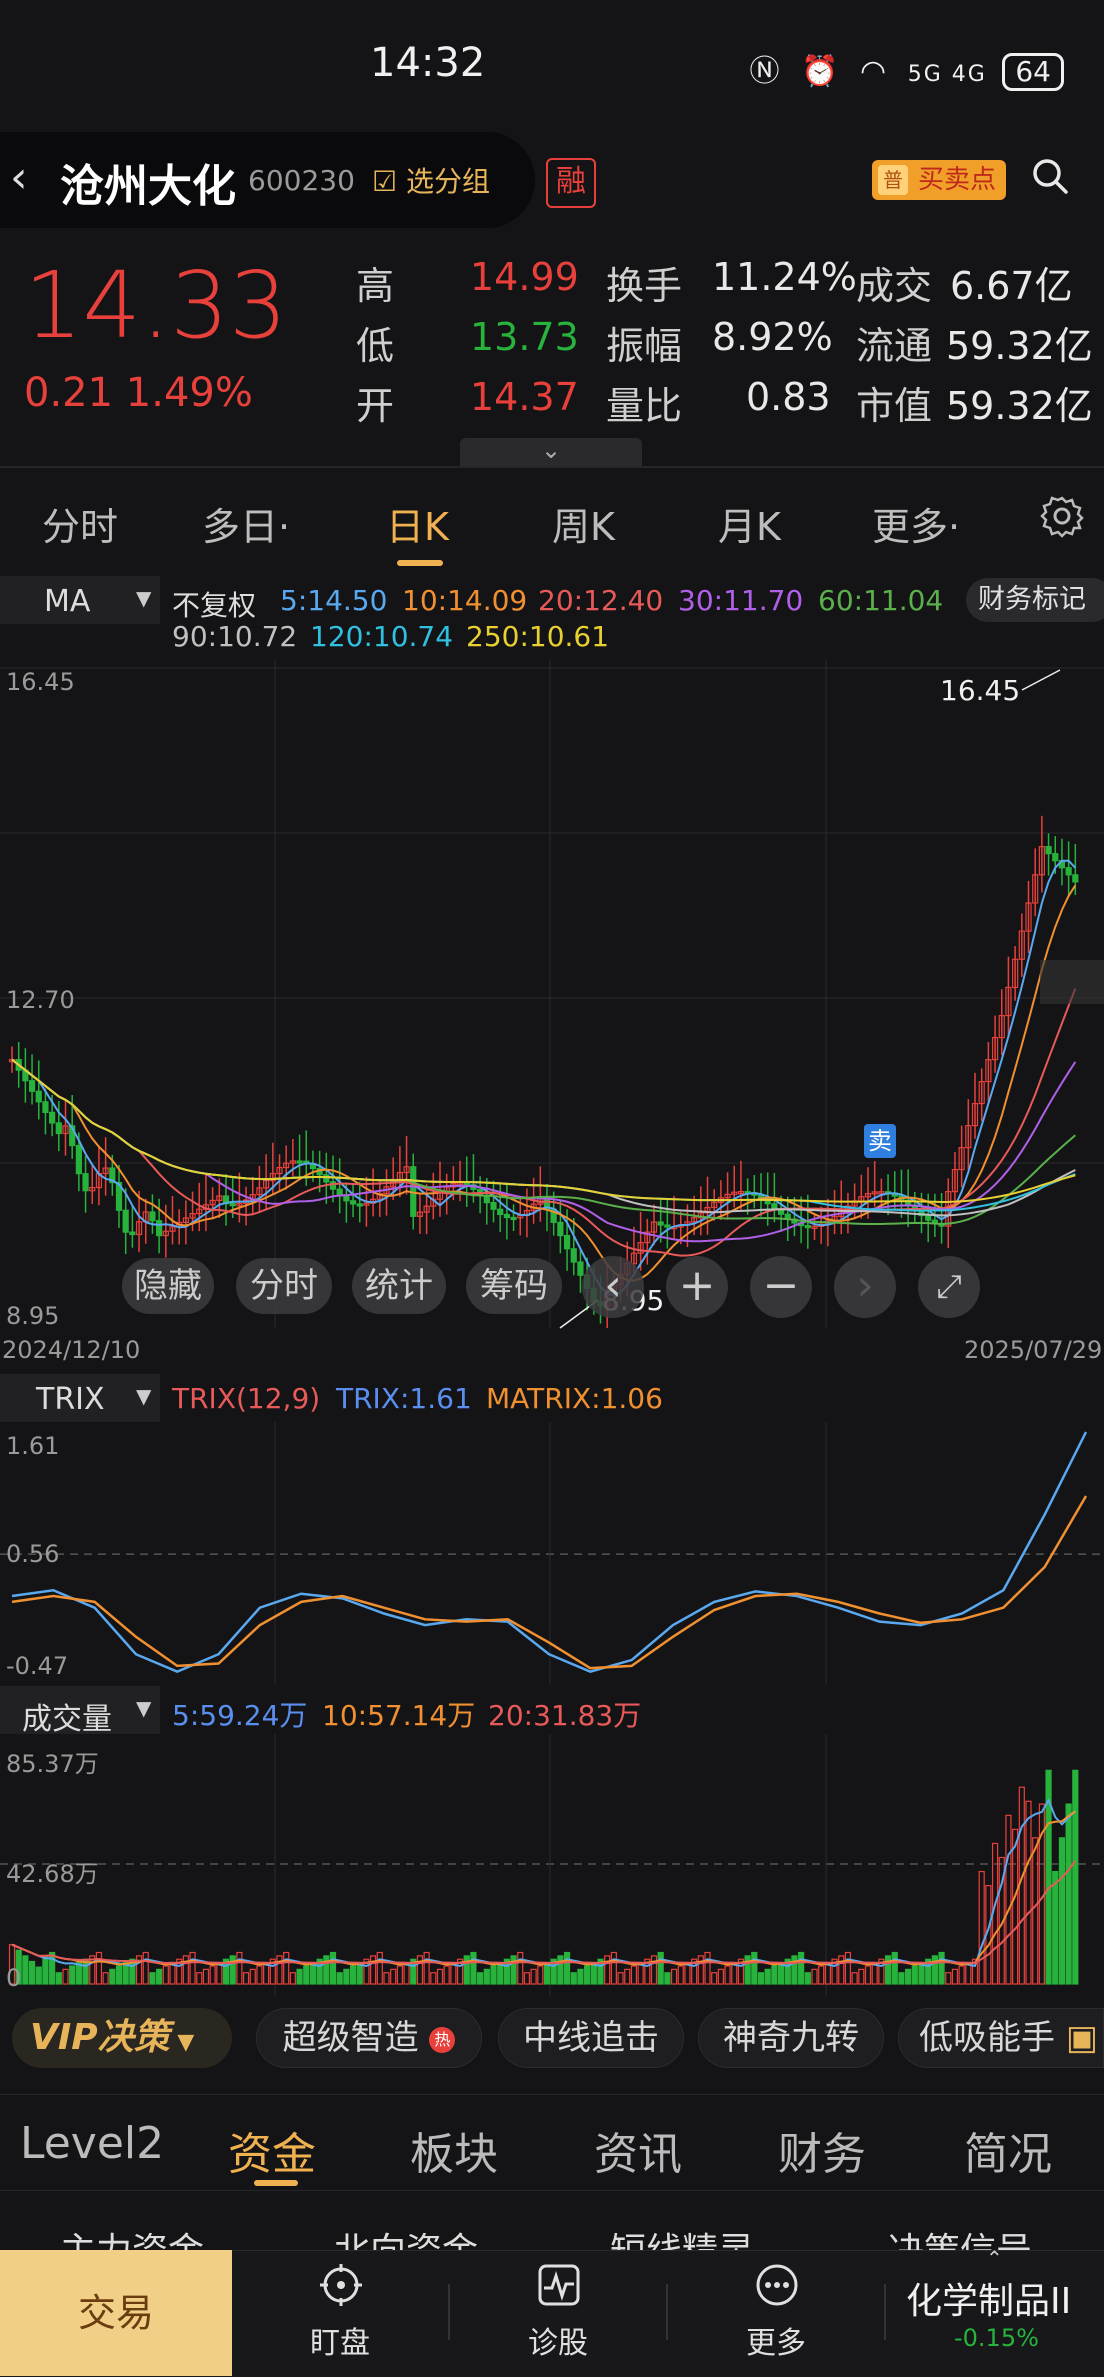 Image resolution: width=1104 pixels, height=2377 pixels. I want to click on volume-chart, so click(552, 1865).